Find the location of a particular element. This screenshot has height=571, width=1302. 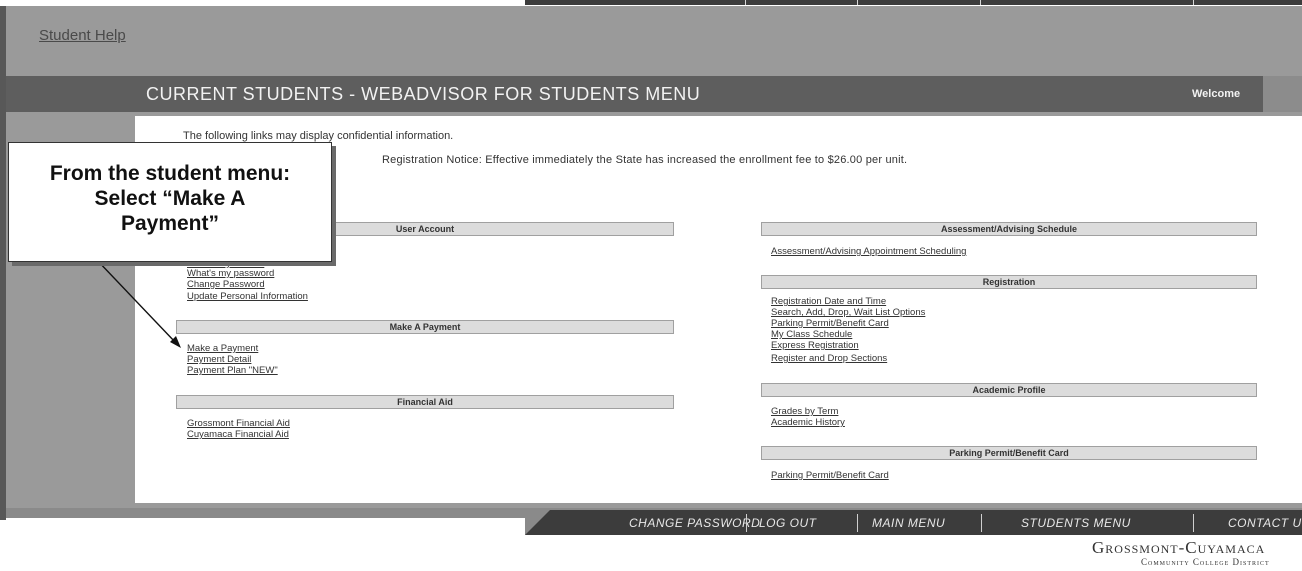

callout-arrow is located at coordinates (137, 302).